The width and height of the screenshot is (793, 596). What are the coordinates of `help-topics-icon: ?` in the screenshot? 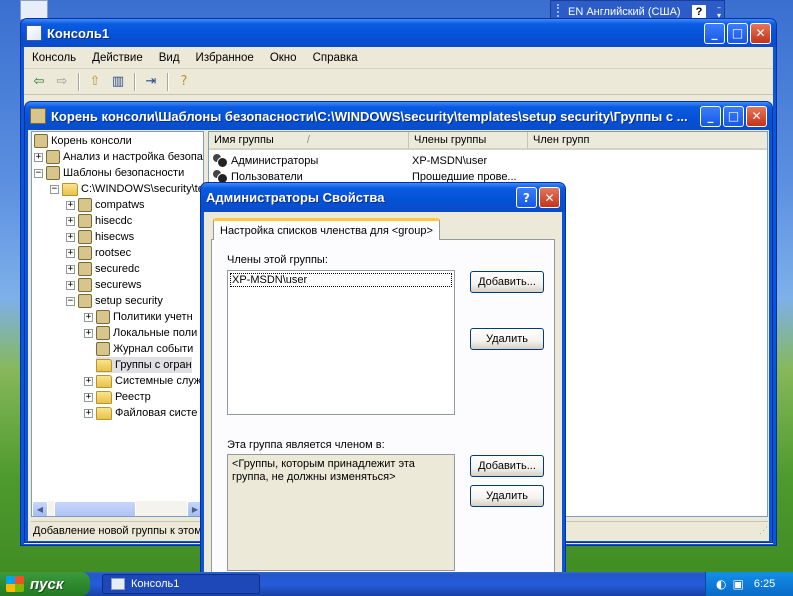 It's located at (184, 82).